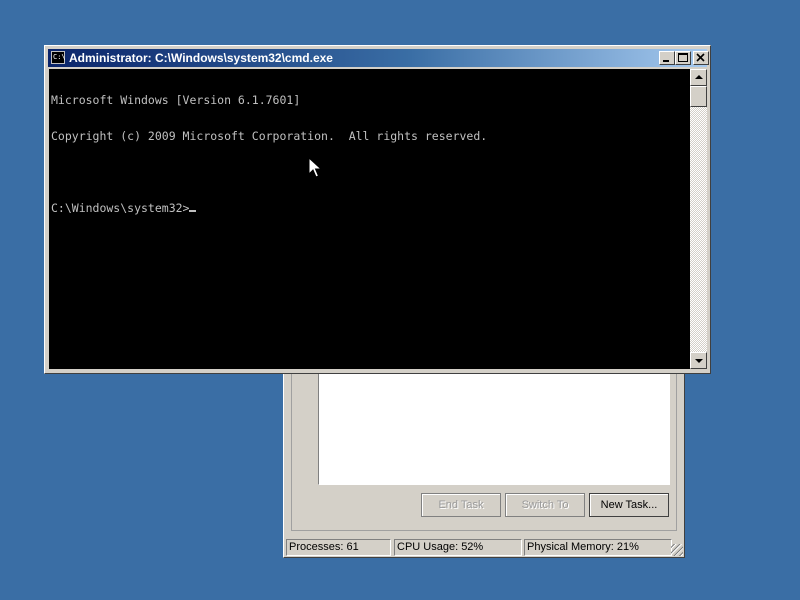  Describe the element at coordinates (369, 172) in the screenshot. I see `console-line-blank` at that location.